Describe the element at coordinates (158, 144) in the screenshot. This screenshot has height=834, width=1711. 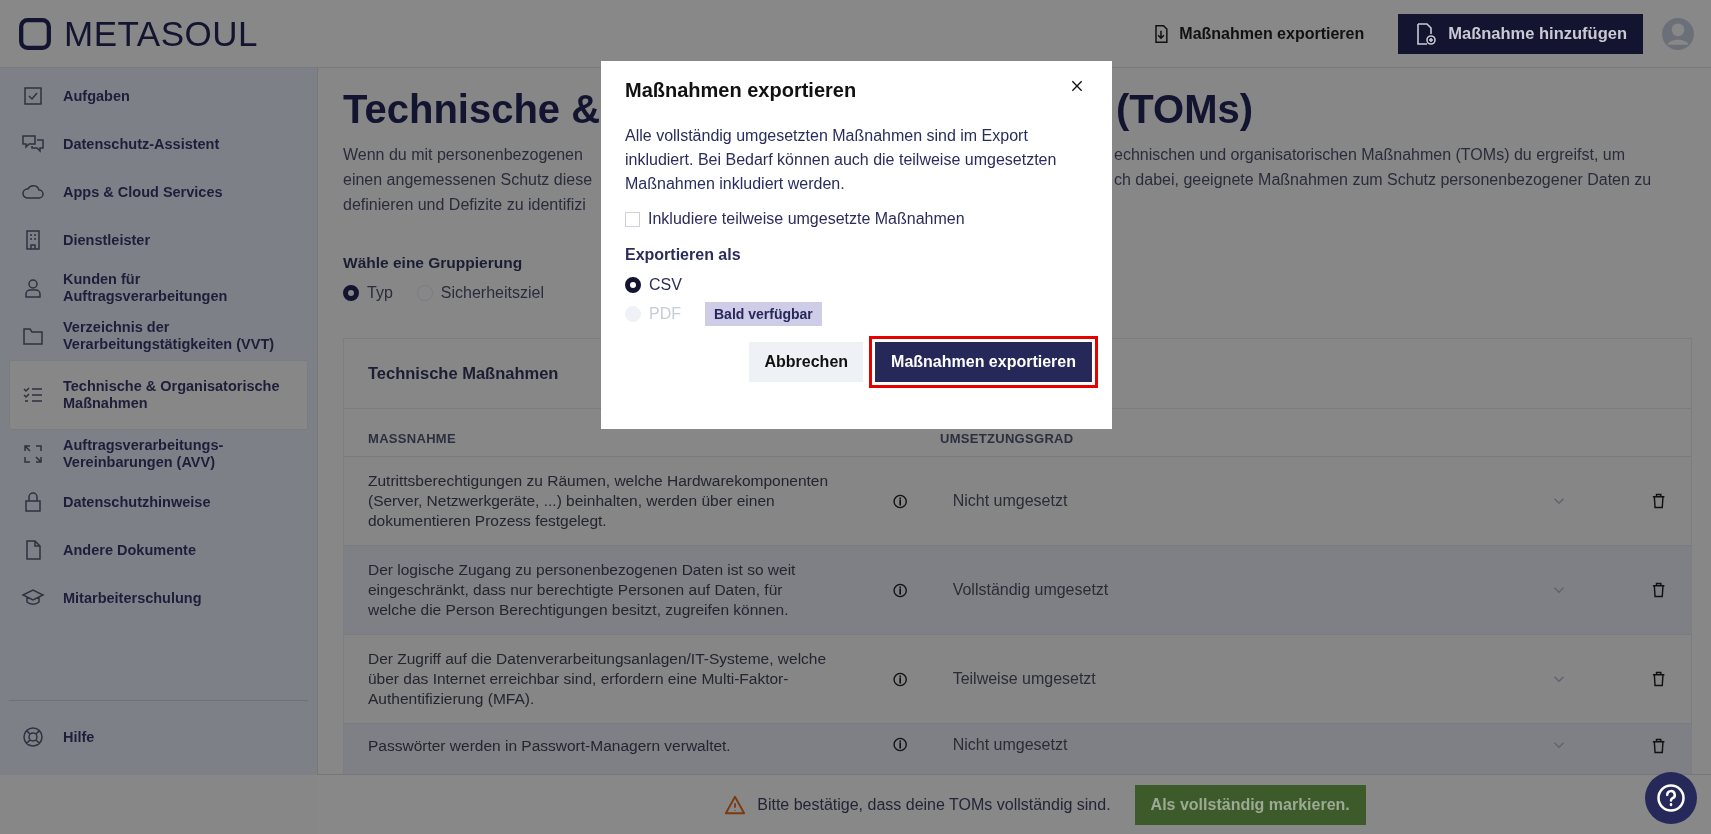
I see `sidebar-item: Datenschutz-Assistent` at that location.